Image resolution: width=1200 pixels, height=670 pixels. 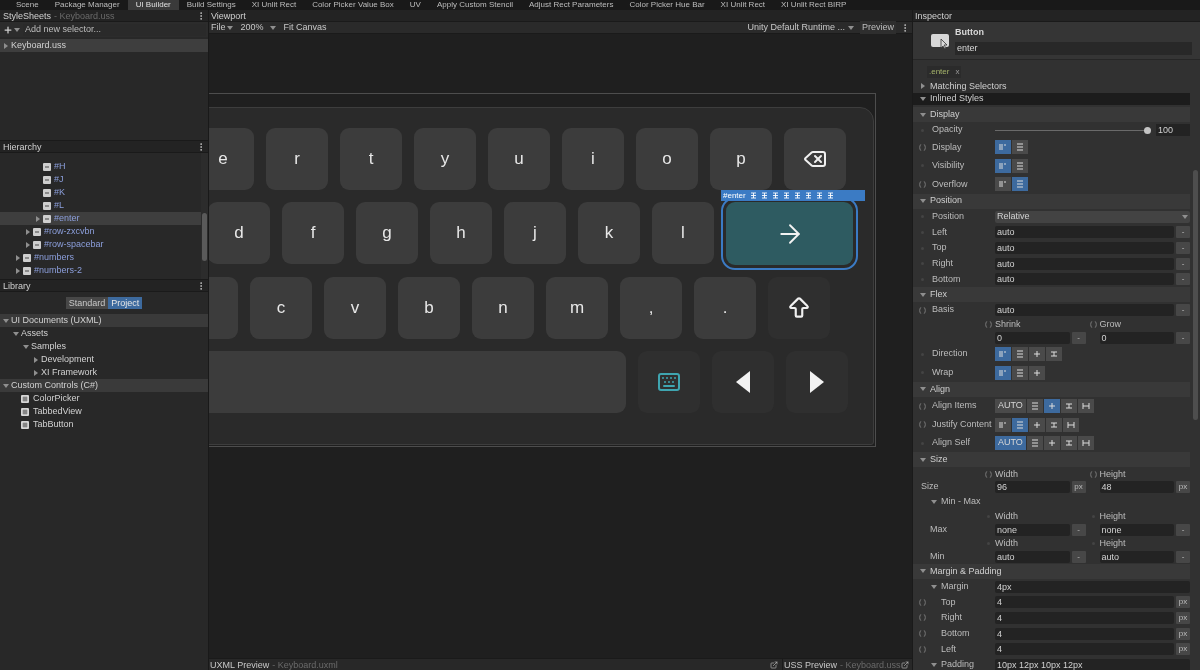 What do you see at coordinates (817, 382) in the screenshot?
I see `right-arrow-key` at bounding box center [817, 382].